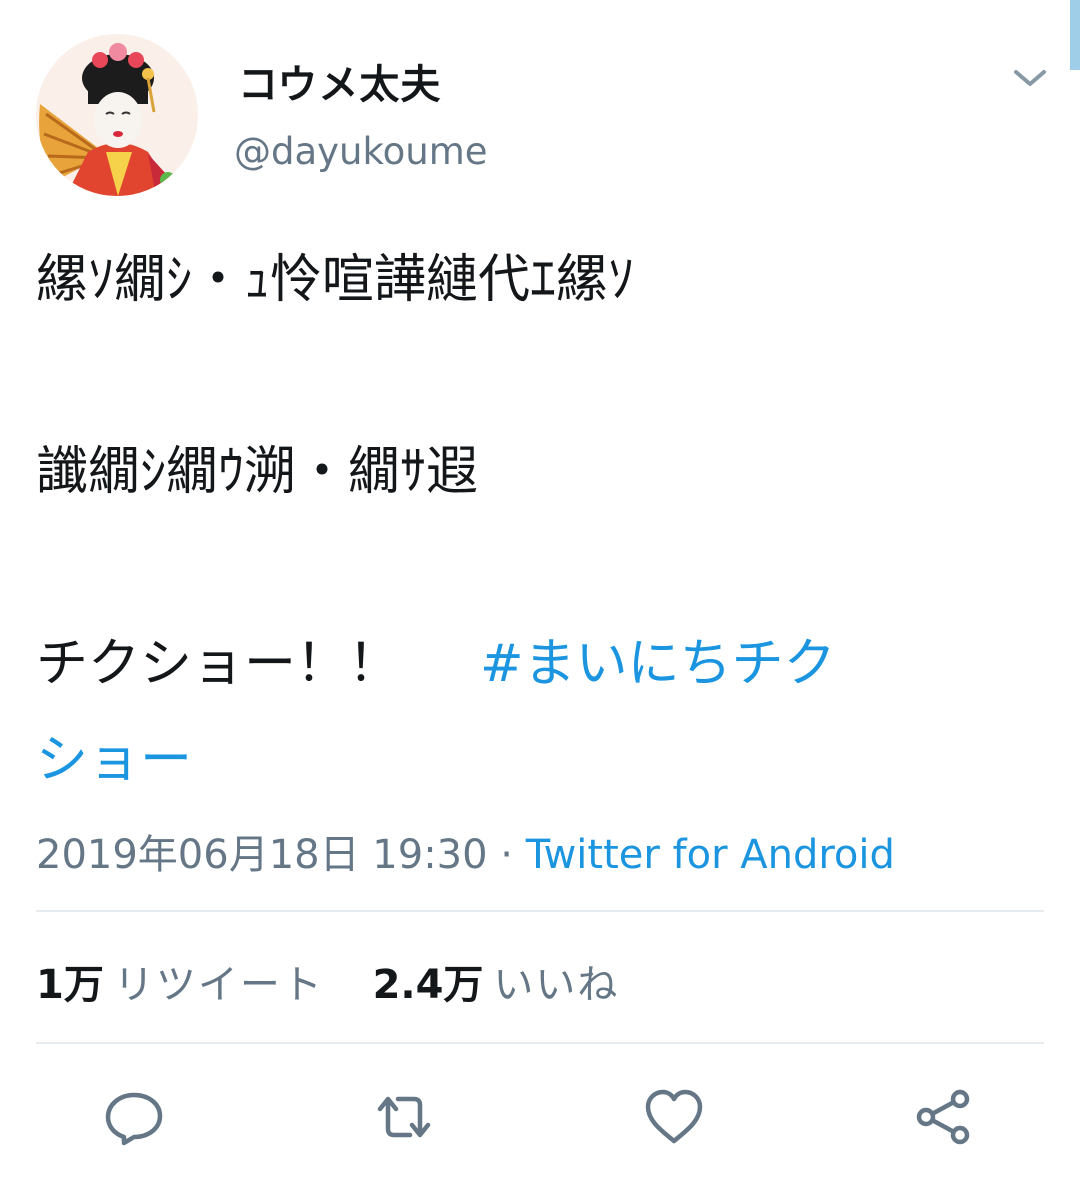  Describe the element at coordinates (218, 664) in the screenshot. I see `tweet-line-3-text: チクショー！！` at that location.